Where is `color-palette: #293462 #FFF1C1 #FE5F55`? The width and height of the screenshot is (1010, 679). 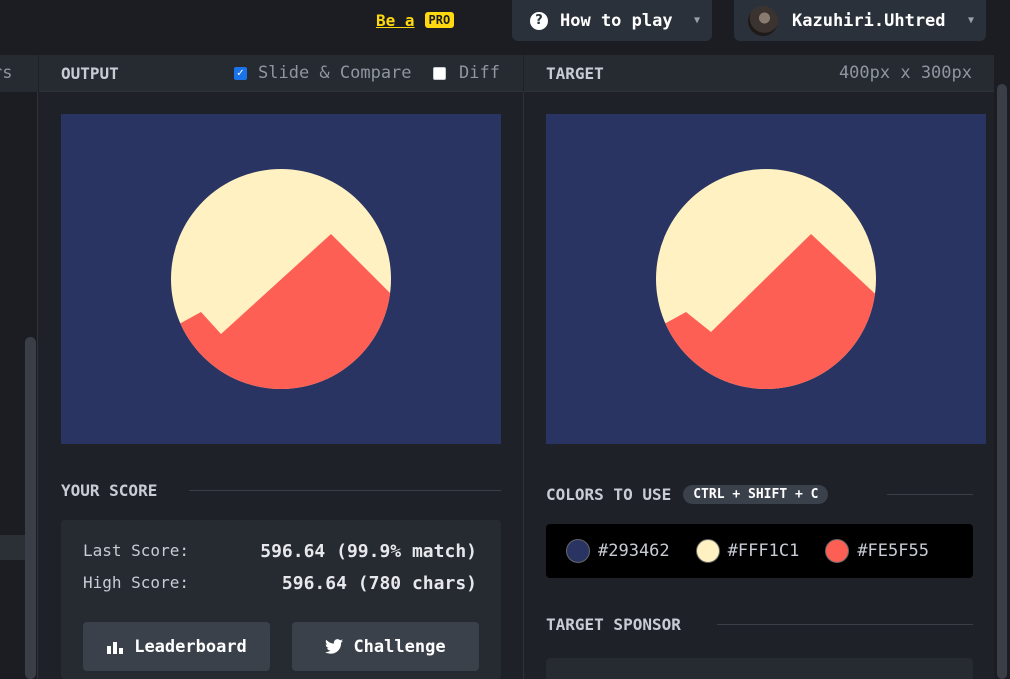
color-palette: #293462 #FFF1C1 #FE5F55 is located at coordinates (759, 551).